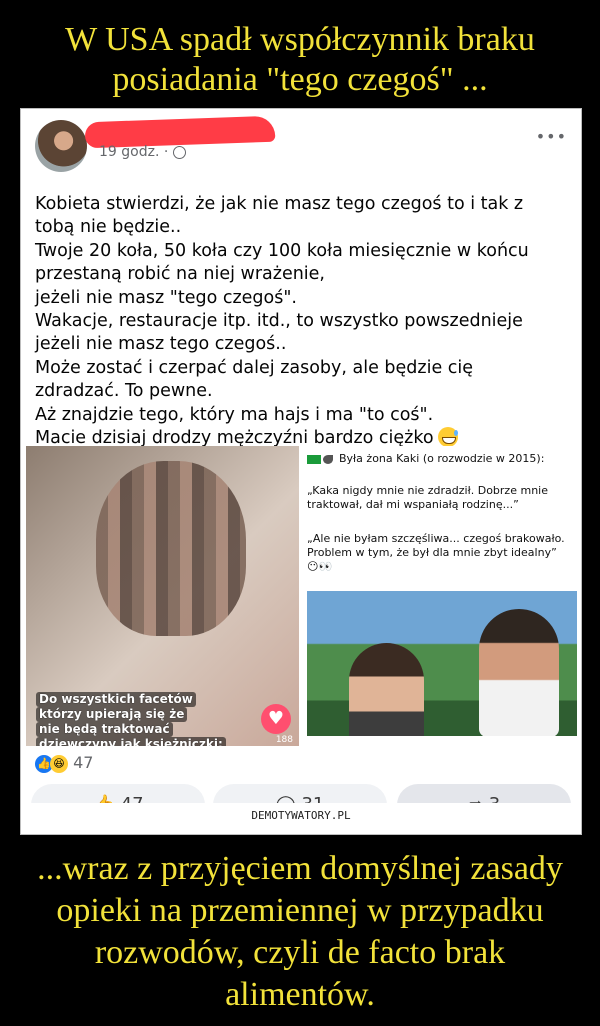 The image size is (600, 1026). What do you see at coordinates (494, 804) in the screenshot?
I see `shares-count: 3` at bounding box center [494, 804].